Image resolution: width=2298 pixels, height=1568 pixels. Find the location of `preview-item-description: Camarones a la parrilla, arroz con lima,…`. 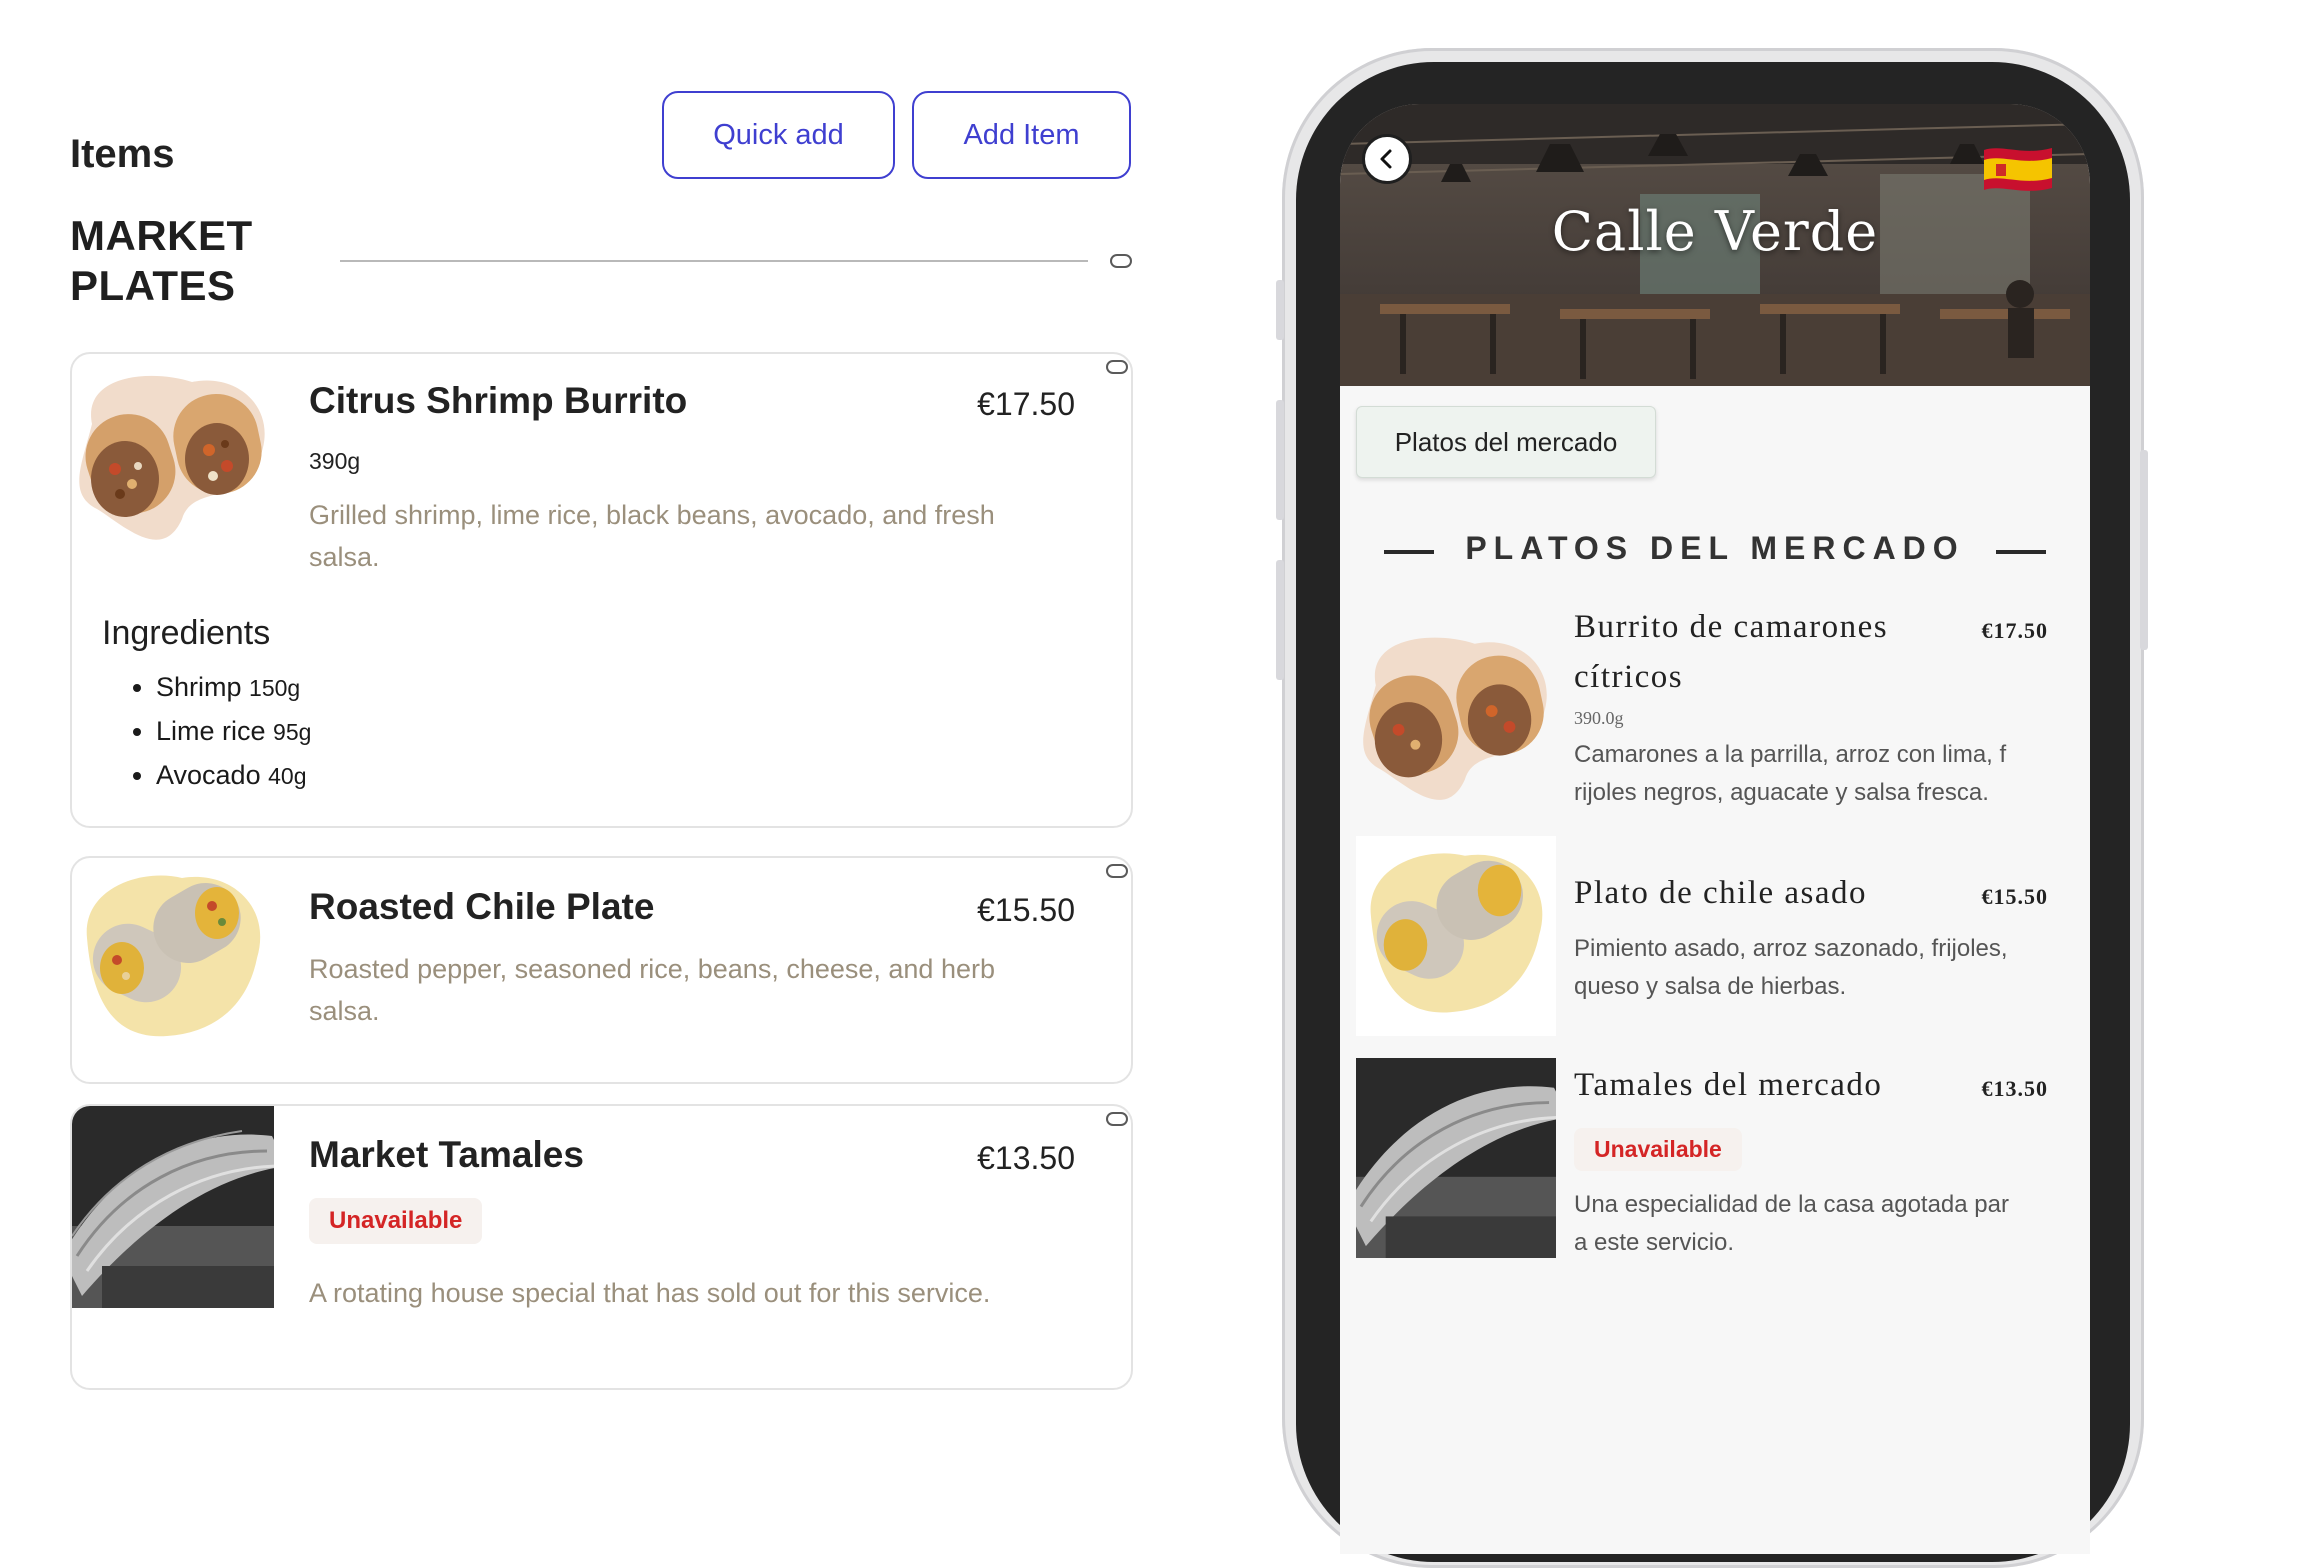

preview-item-description: Camarones a la parrilla, arroz con lima,… is located at coordinates (1790, 773).